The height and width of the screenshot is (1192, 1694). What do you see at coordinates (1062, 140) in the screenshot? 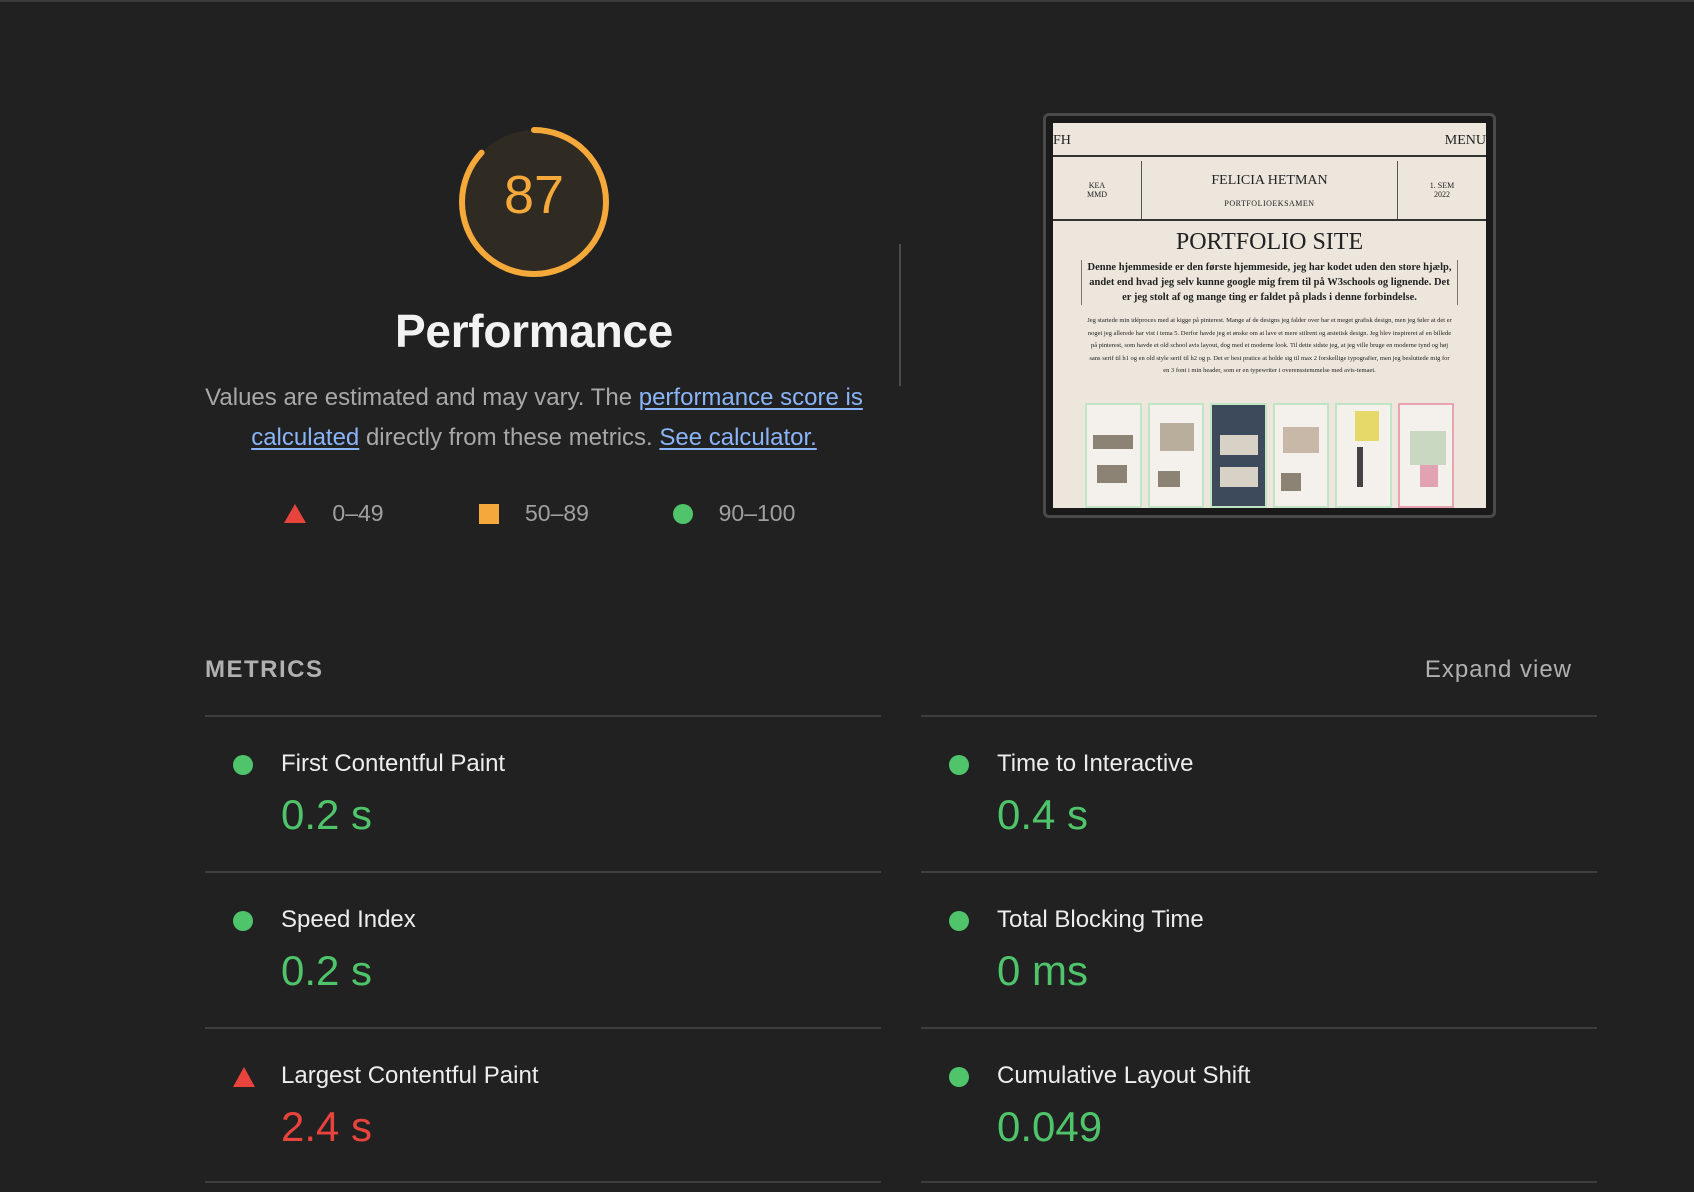
I see `thumb-logo: FH` at bounding box center [1062, 140].